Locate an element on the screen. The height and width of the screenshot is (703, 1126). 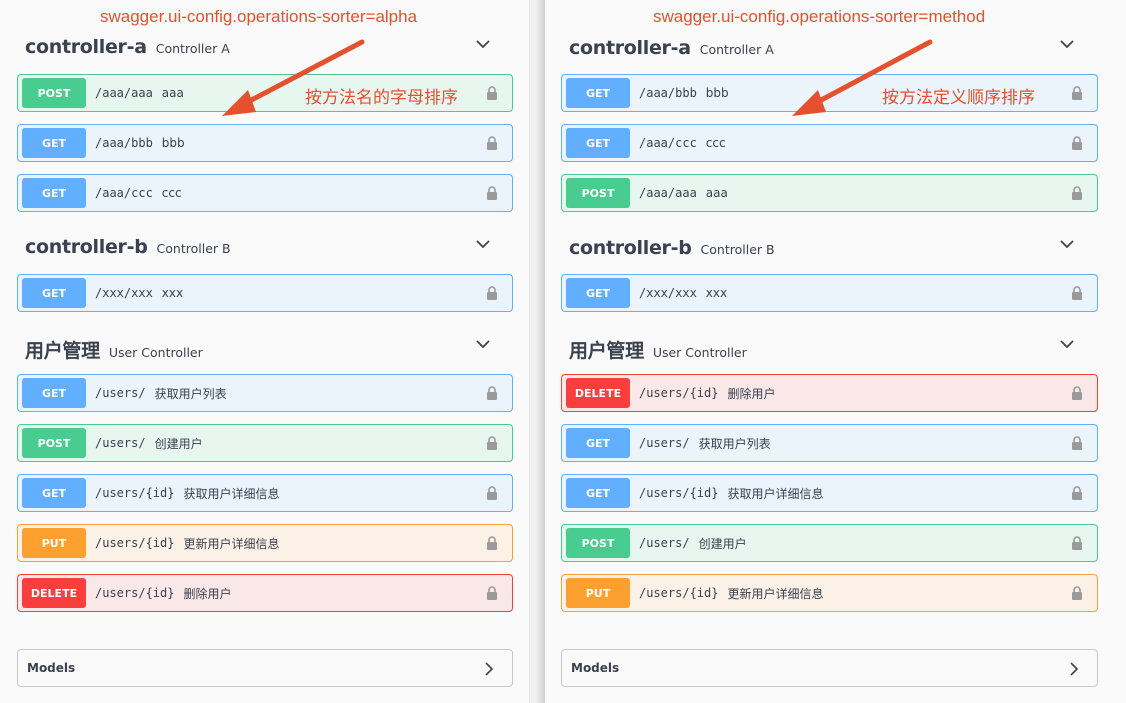
panel-gap-shadow is located at coordinates (540, 351).